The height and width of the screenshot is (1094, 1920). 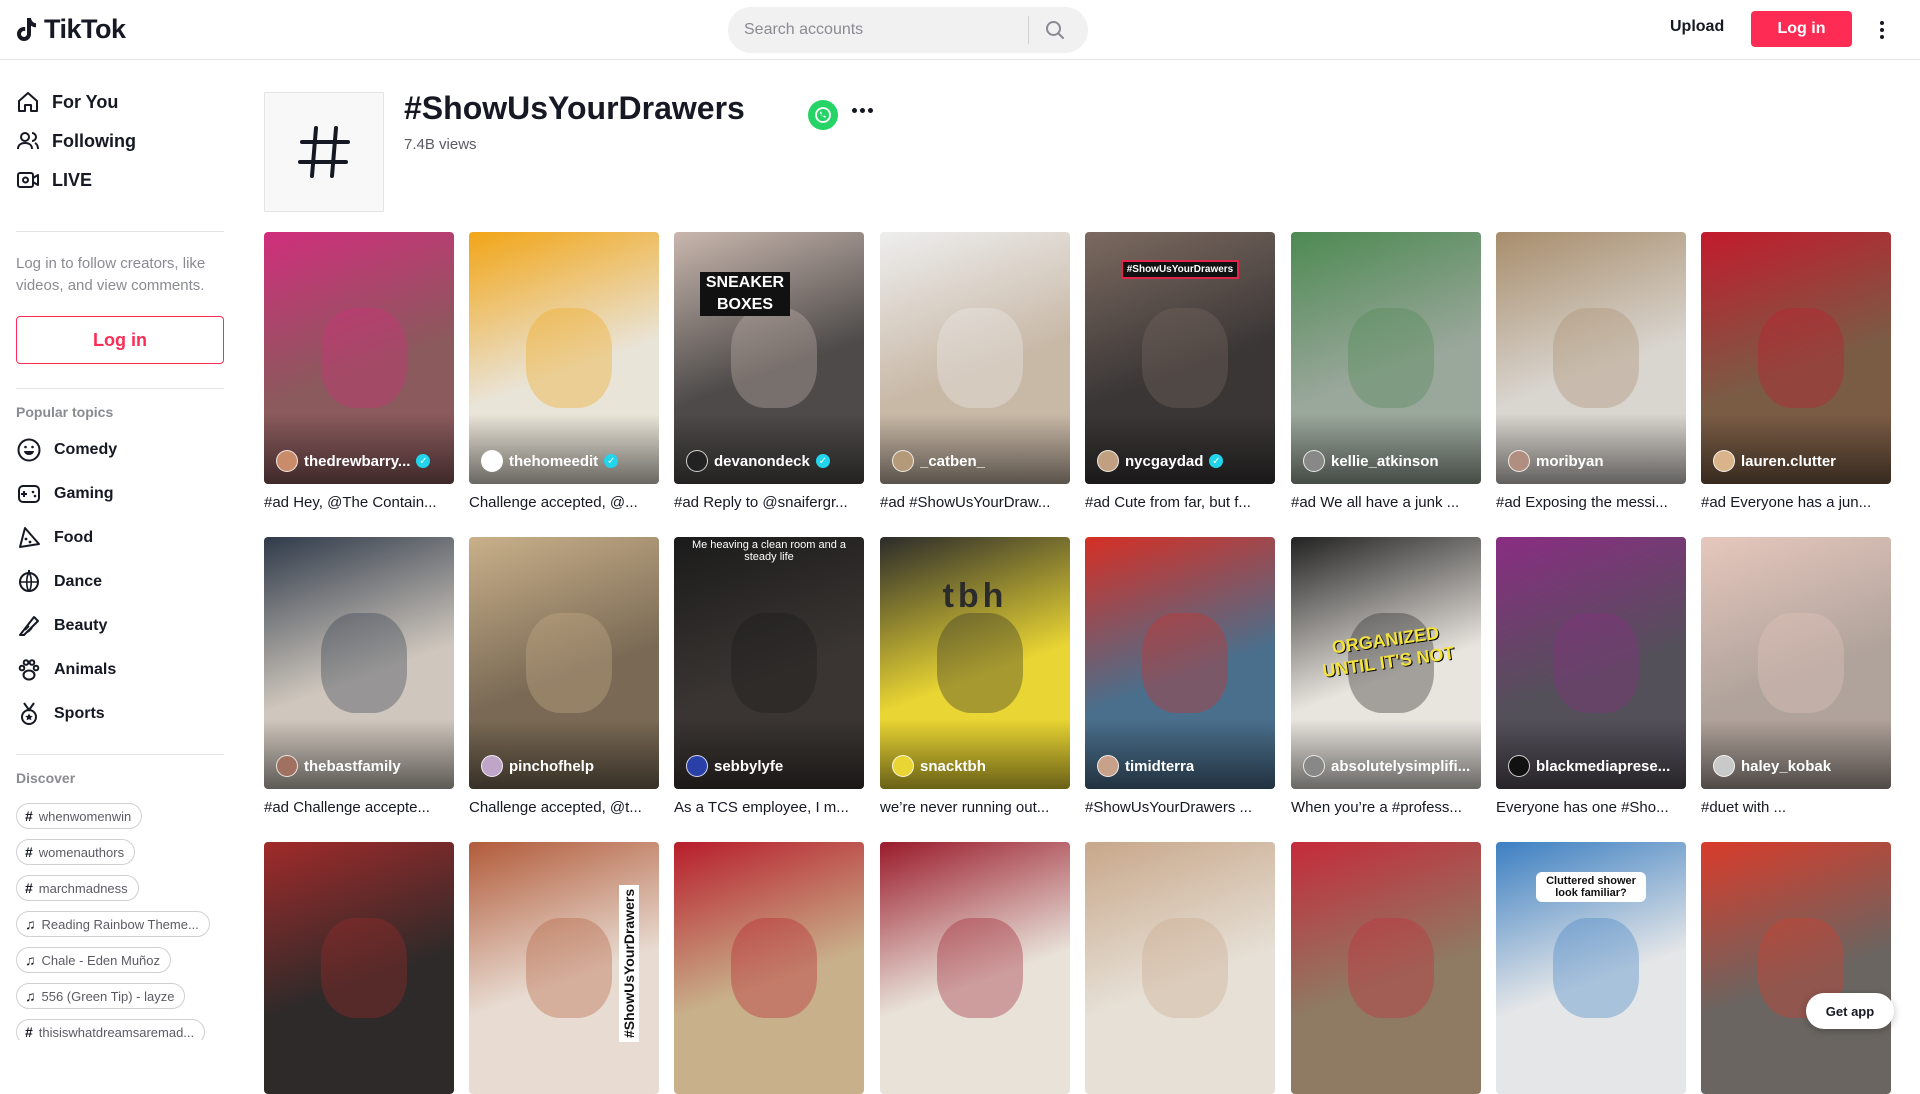 I want to click on topic-gaming: Gaming, so click(x=65, y=494).